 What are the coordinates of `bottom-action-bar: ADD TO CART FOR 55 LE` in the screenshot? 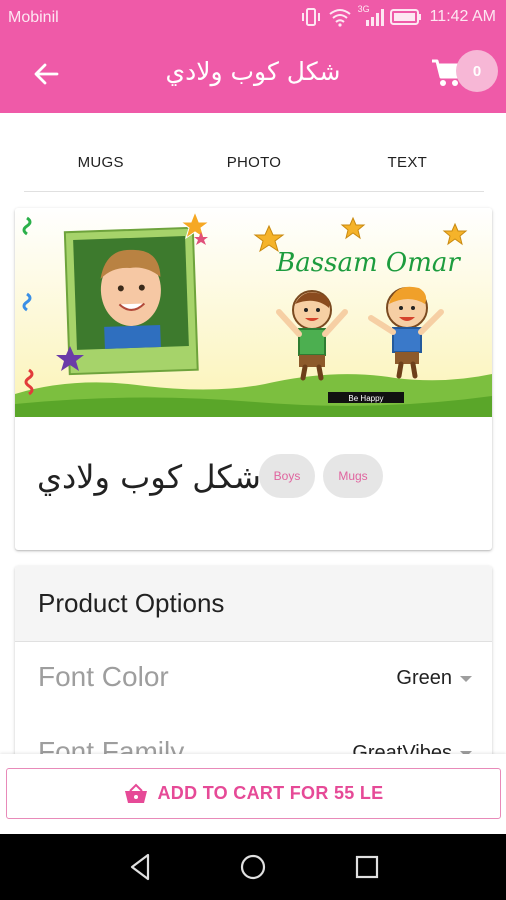 It's located at (253, 794).